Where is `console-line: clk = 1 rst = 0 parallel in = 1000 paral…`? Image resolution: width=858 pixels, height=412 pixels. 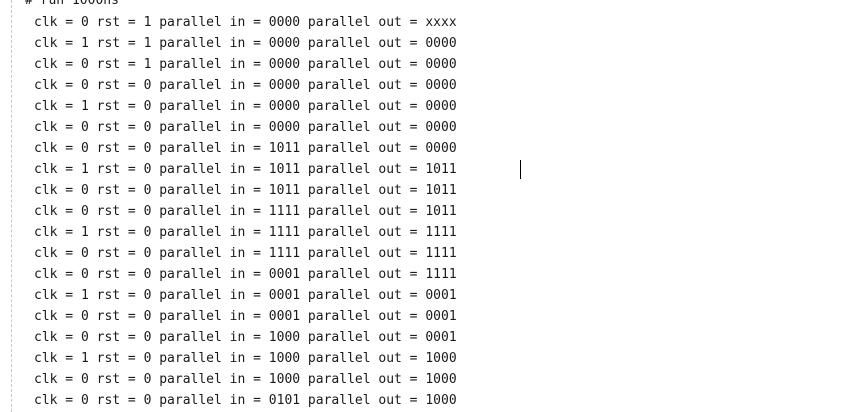
console-line: clk = 1 rst = 0 parallel in = 1000 paral… is located at coordinates (245, 358).